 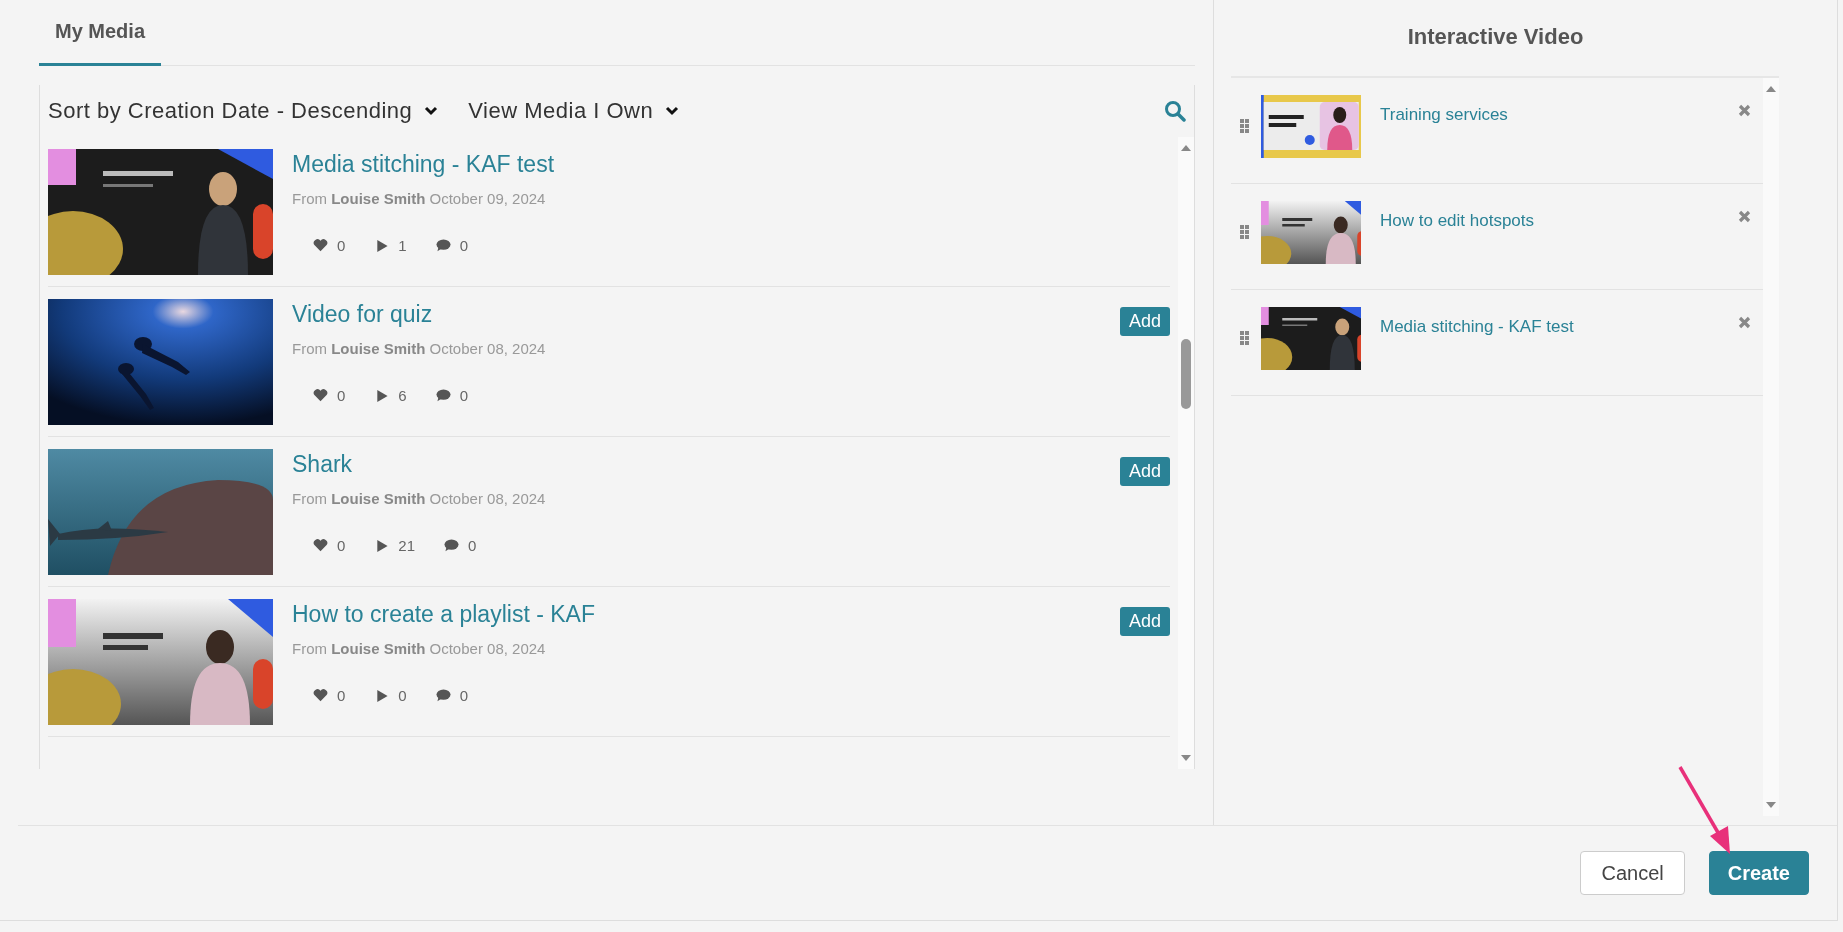 What do you see at coordinates (706, 314) in the screenshot?
I see `media-title: Video for quiz` at bounding box center [706, 314].